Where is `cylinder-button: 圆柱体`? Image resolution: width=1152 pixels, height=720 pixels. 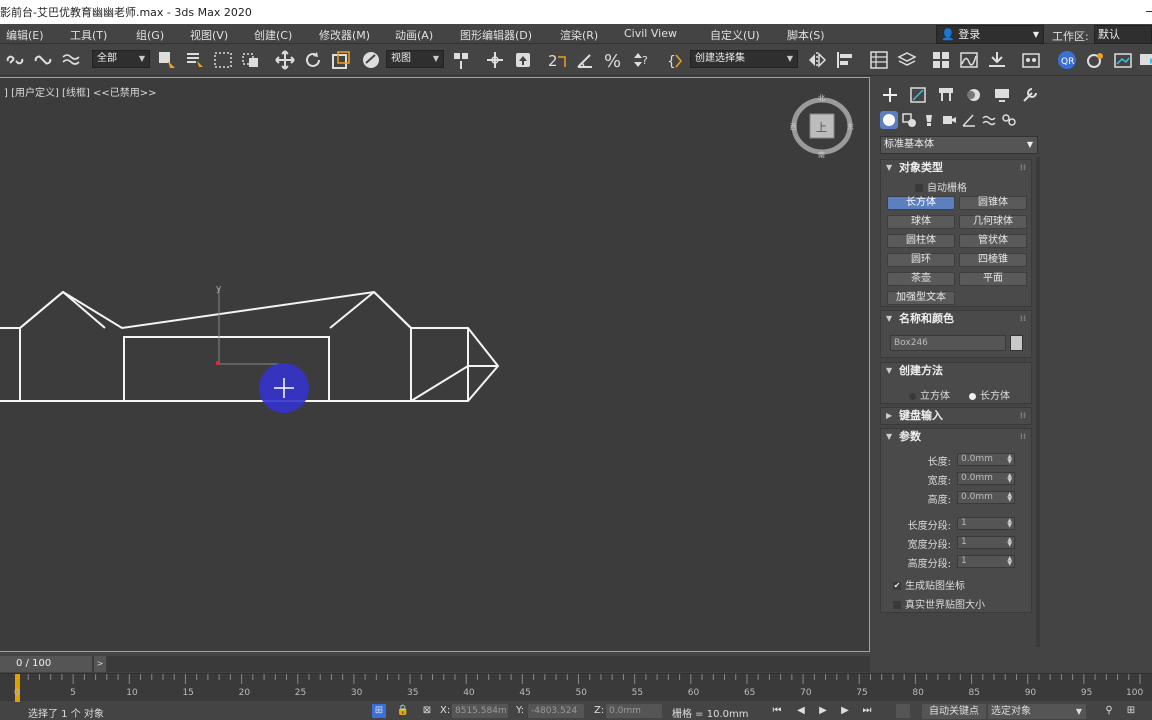 cylinder-button: 圆柱体 is located at coordinates (921, 241).